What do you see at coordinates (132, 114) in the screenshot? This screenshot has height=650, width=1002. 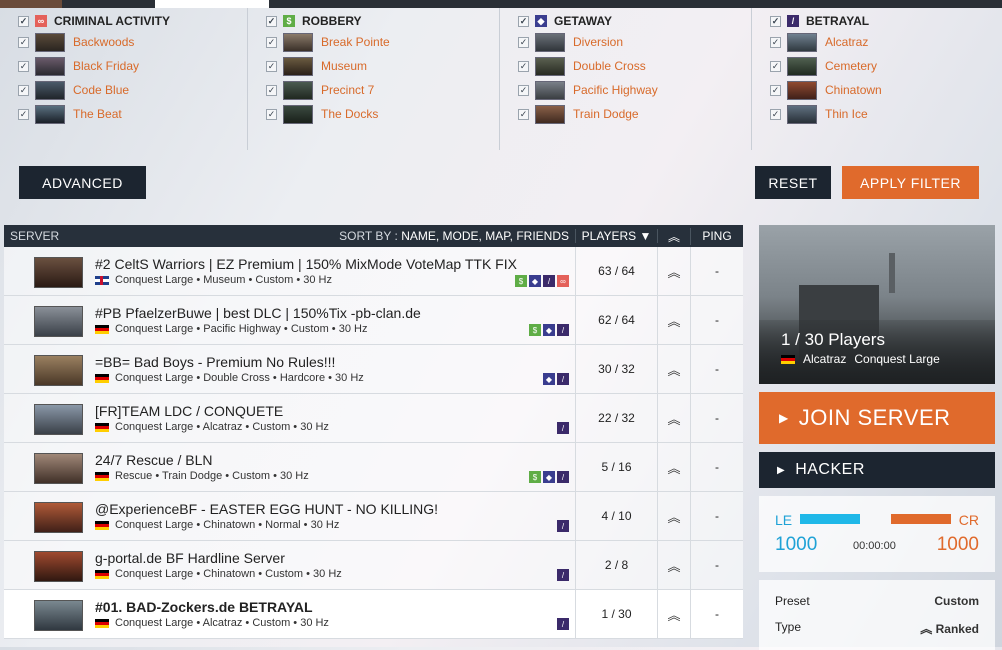 I see `map-filter-item: ✓ The Beat` at bounding box center [132, 114].